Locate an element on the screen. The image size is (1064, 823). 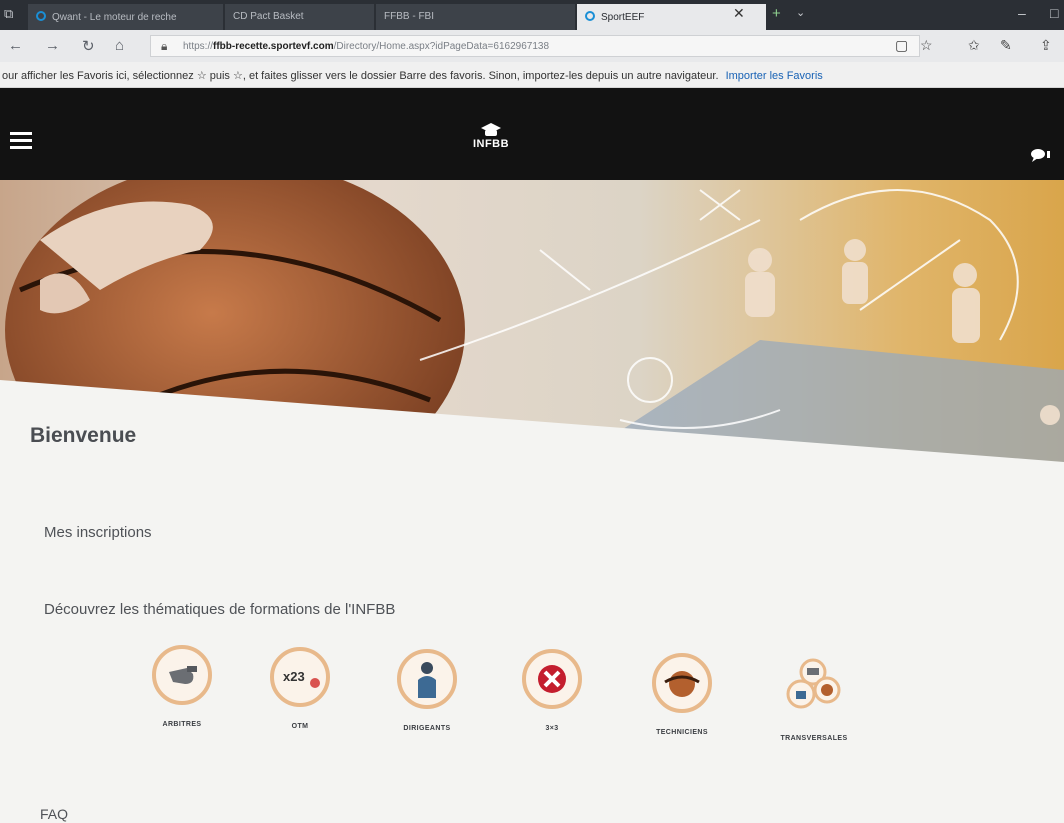
infbb-logo: INFBB is located at coordinates (491, 136).